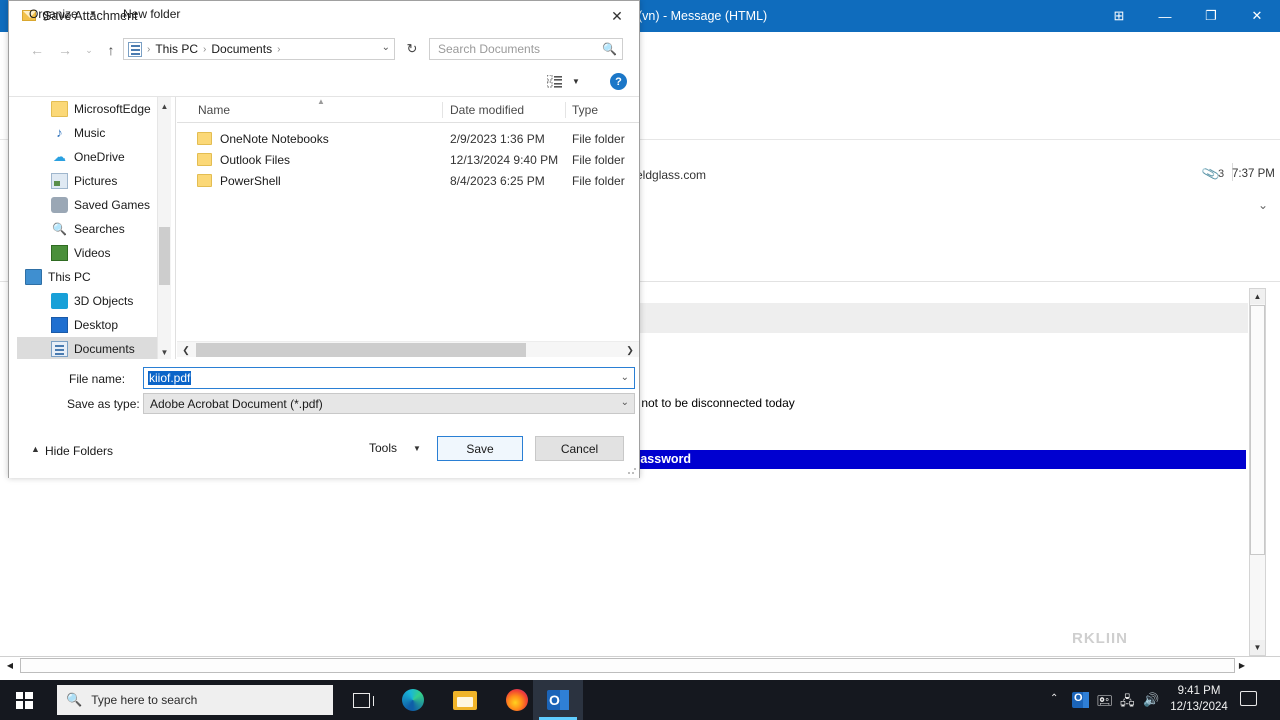 The height and width of the screenshot is (720, 1280). Describe the element at coordinates (526, 49) in the screenshot. I see `search-input: Search Documents 🔍` at that location.